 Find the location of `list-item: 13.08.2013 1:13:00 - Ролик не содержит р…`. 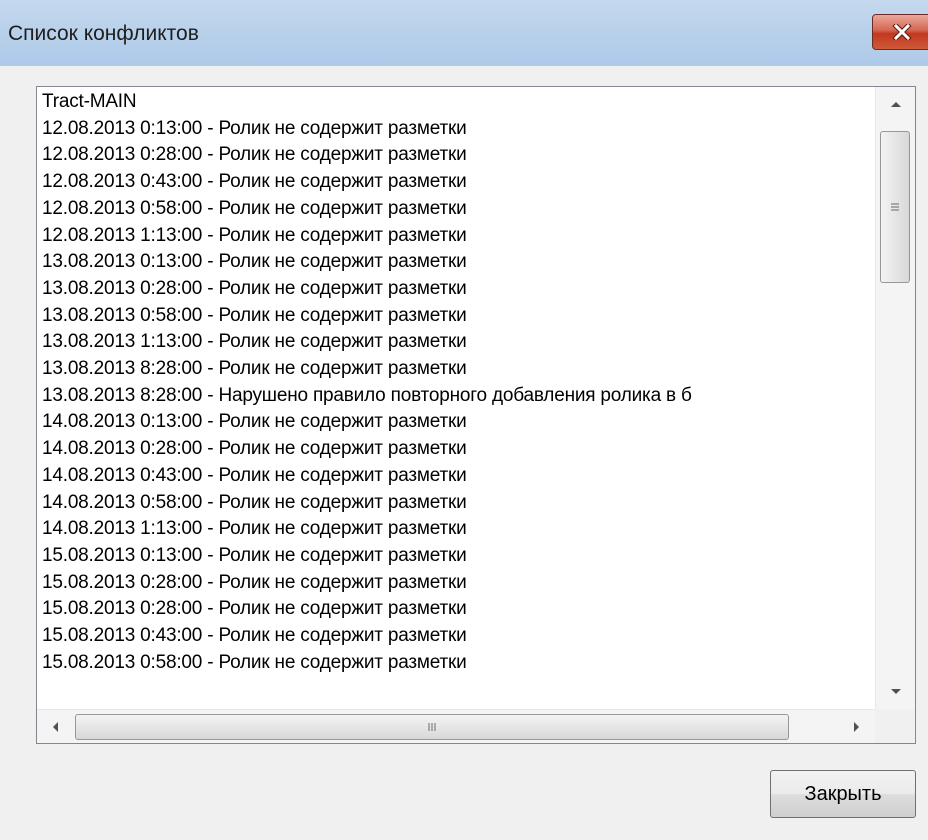

list-item: 13.08.2013 1:13:00 - Ролик не содержит р… is located at coordinates (254, 342).